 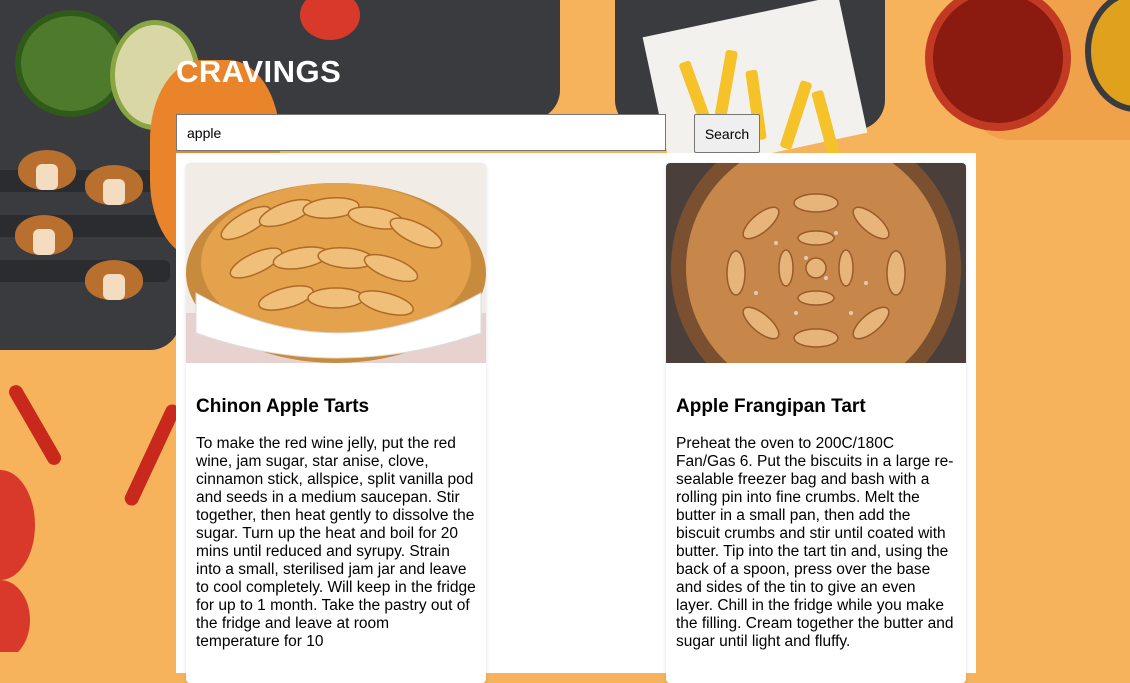 What do you see at coordinates (816, 407) in the screenshot?
I see `recipe-title: Apple Frangipan Tart` at bounding box center [816, 407].